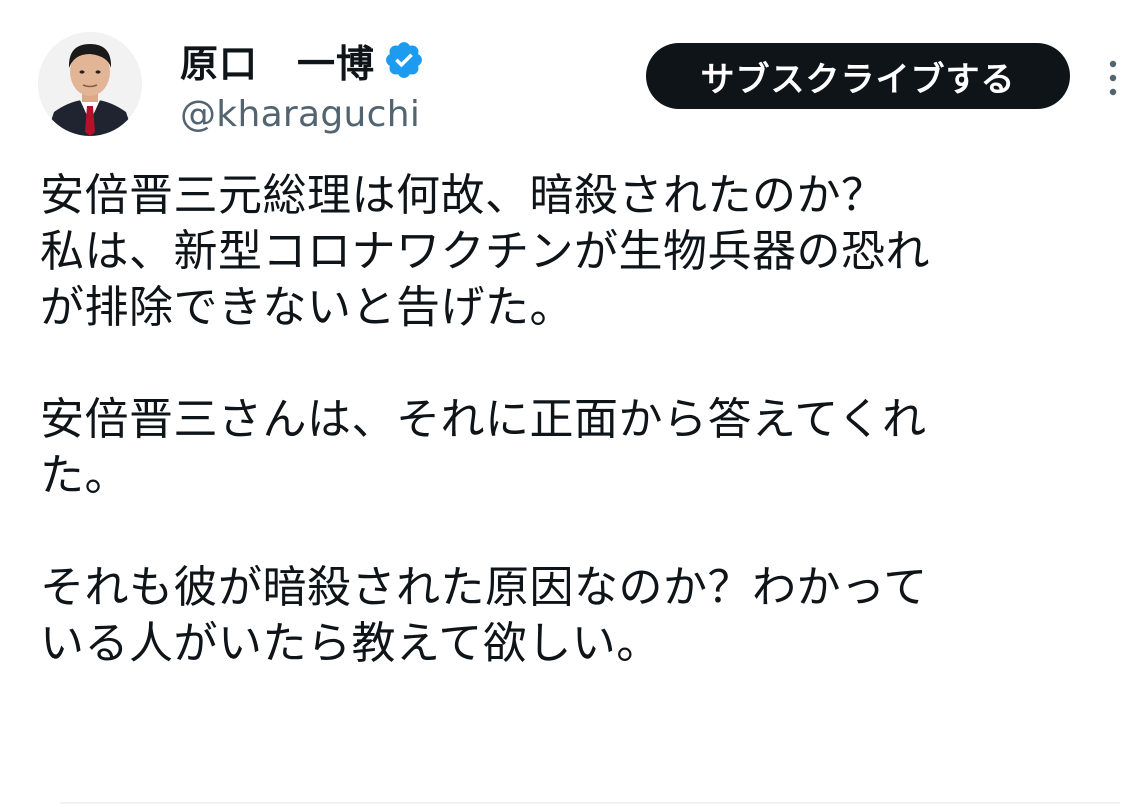 The height and width of the screenshot is (806, 1145). I want to click on tweet-line: 安倍晋三元総理は何故、暗殺されたのか？, so click(463, 195).